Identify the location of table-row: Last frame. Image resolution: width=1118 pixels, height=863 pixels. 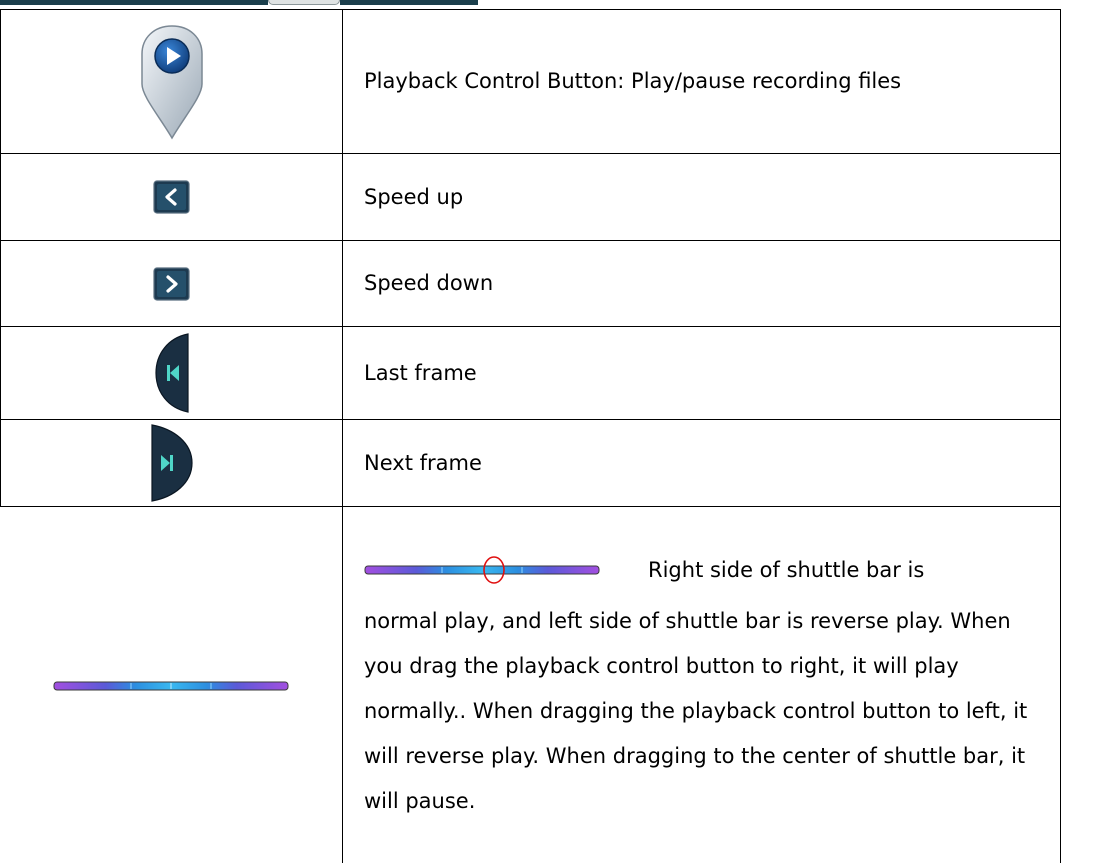
(530, 373).